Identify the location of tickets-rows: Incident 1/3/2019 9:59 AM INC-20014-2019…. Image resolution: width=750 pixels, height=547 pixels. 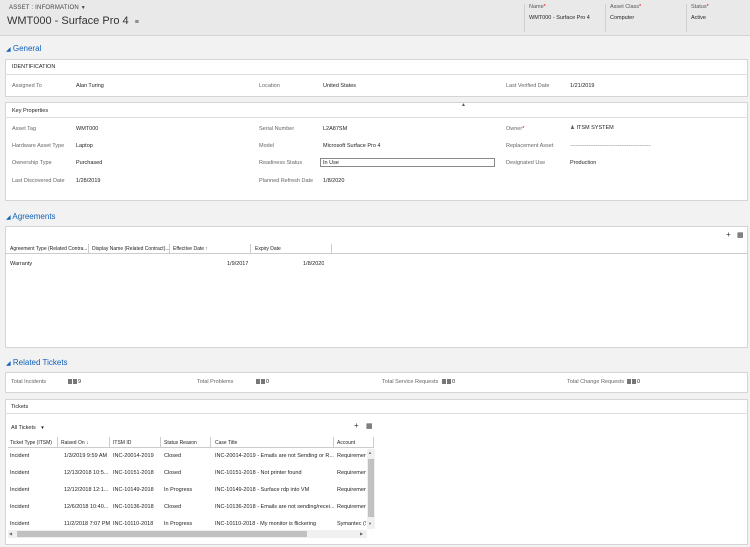
(187, 491).